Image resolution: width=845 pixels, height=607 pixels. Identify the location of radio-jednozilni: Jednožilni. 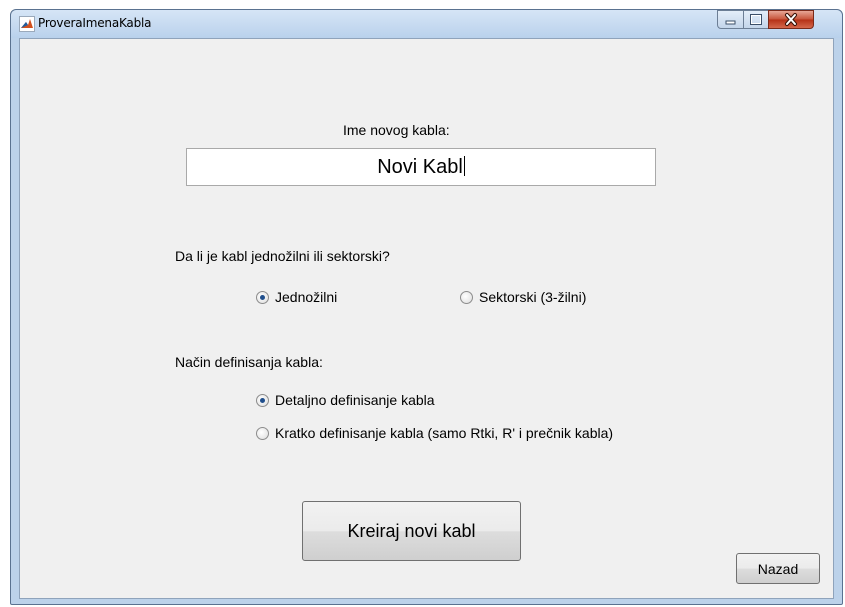
(296, 297).